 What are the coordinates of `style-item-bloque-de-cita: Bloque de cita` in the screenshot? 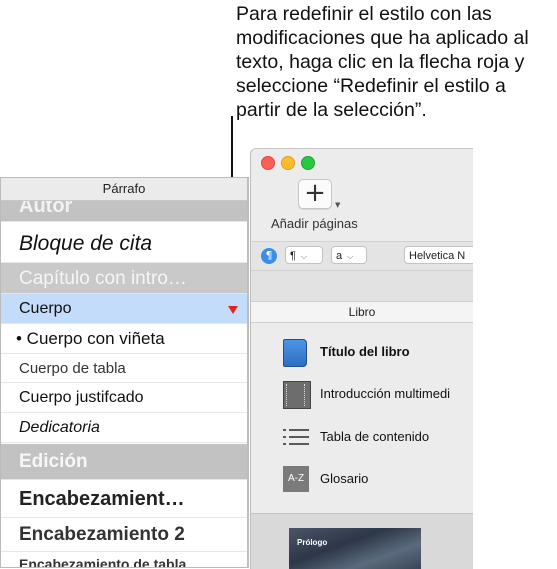 It's located at (124, 243).